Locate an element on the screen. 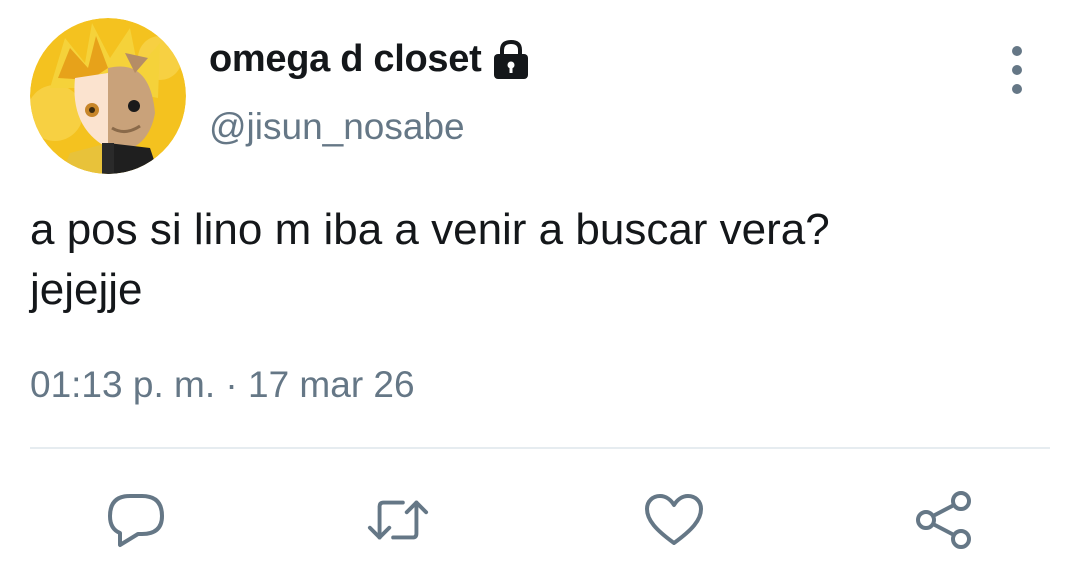 Image resolution: width=1080 pixels, height=568 pixels. user-handle: @jisun_nosabe is located at coordinates (337, 127).